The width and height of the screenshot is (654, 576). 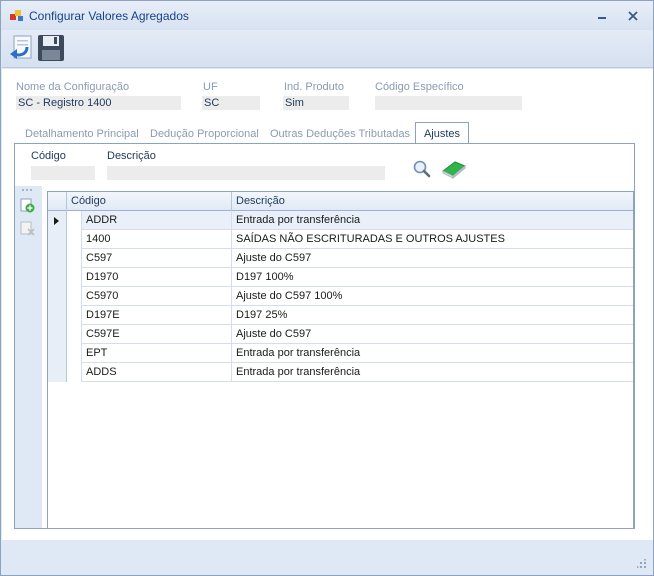 I want to click on filter-codigo-input, so click(x=63, y=173).